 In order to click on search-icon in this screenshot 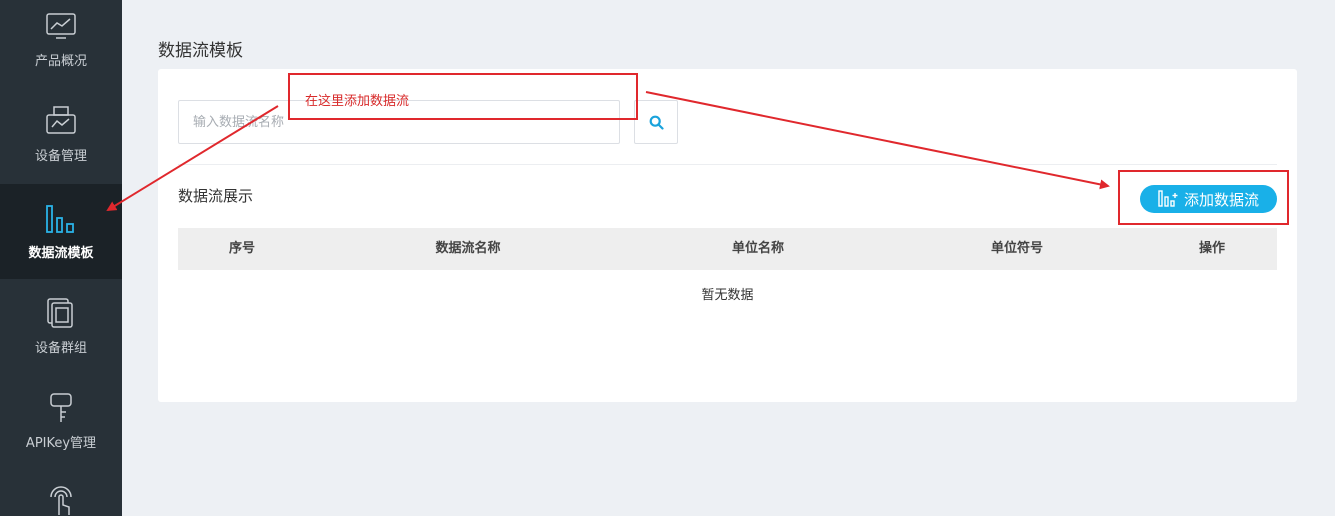, I will do `click(656, 122)`.